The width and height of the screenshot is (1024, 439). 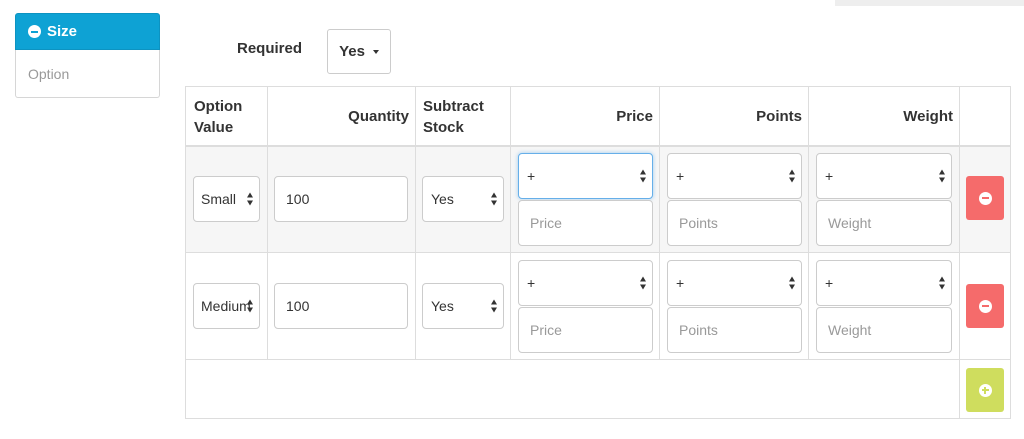 I want to click on caret-down-icon, so click(x=375, y=51).